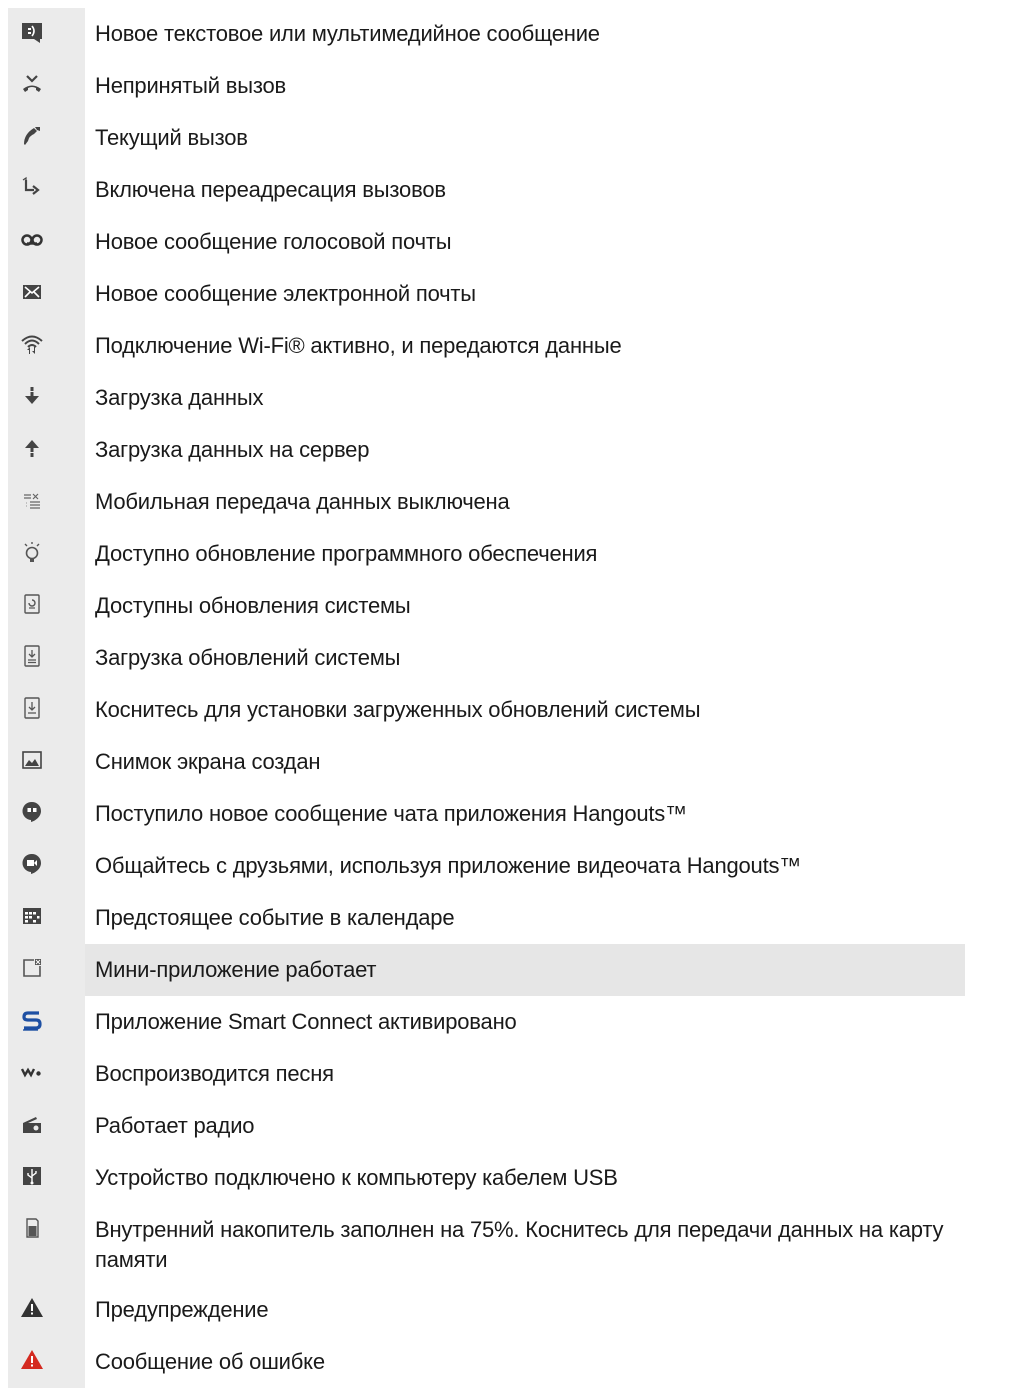 This screenshot has width=1016, height=1388. What do you see at coordinates (508, 762) in the screenshot?
I see `list-item: Снимок экрана создан` at bounding box center [508, 762].